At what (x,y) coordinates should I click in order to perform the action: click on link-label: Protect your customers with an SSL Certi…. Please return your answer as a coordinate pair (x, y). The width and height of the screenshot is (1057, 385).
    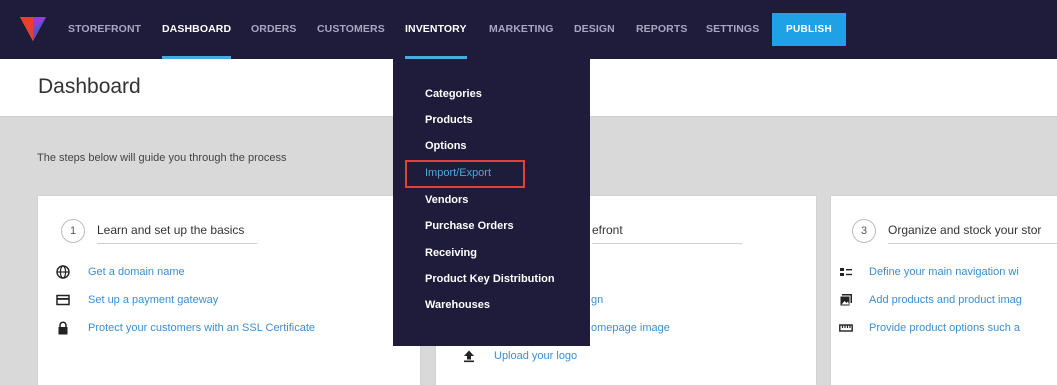
    Looking at the image, I should click on (202, 328).